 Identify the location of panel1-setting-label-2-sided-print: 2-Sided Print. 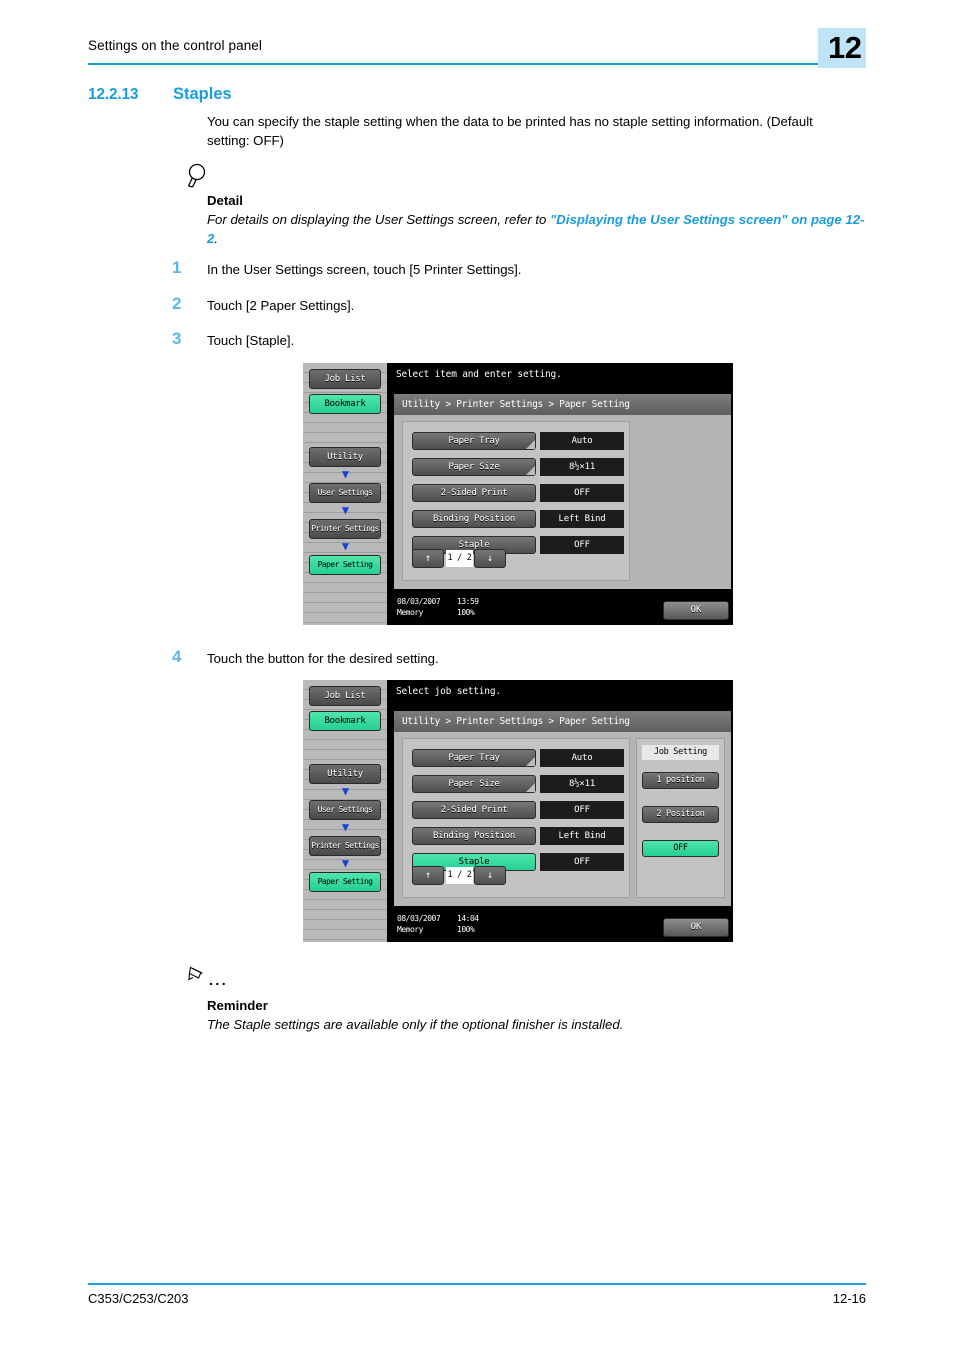
(474, 493).